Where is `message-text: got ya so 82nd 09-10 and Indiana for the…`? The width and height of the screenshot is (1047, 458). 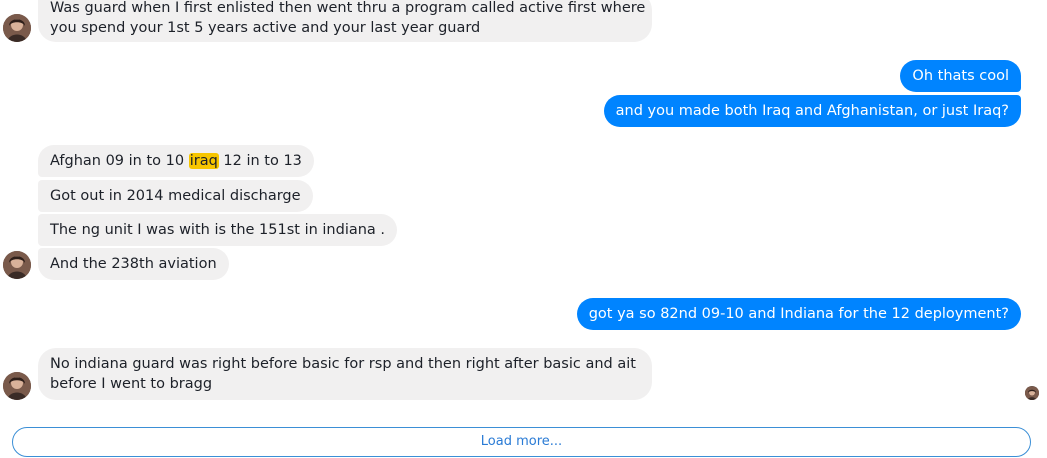 message-text: got ya so 82nd 09-10 and Indiana for the… is located at coordinates (798, 314).